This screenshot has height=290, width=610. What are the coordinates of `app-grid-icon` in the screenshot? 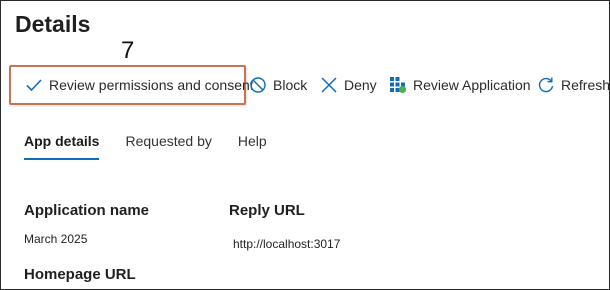 It's located at (401, 85).